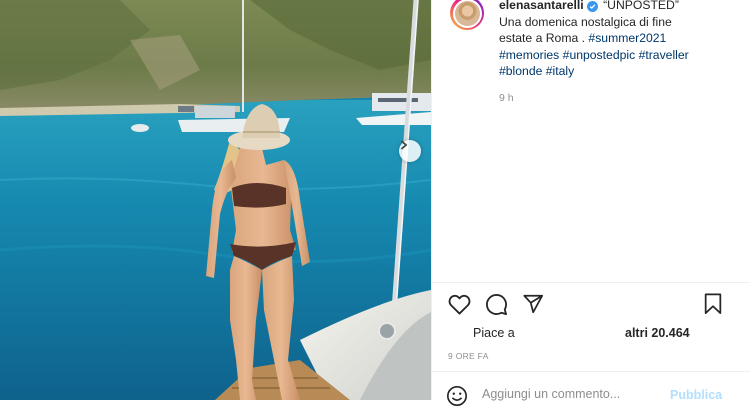  I want to click on likes-prefix: Piace a, so click(494, 333).